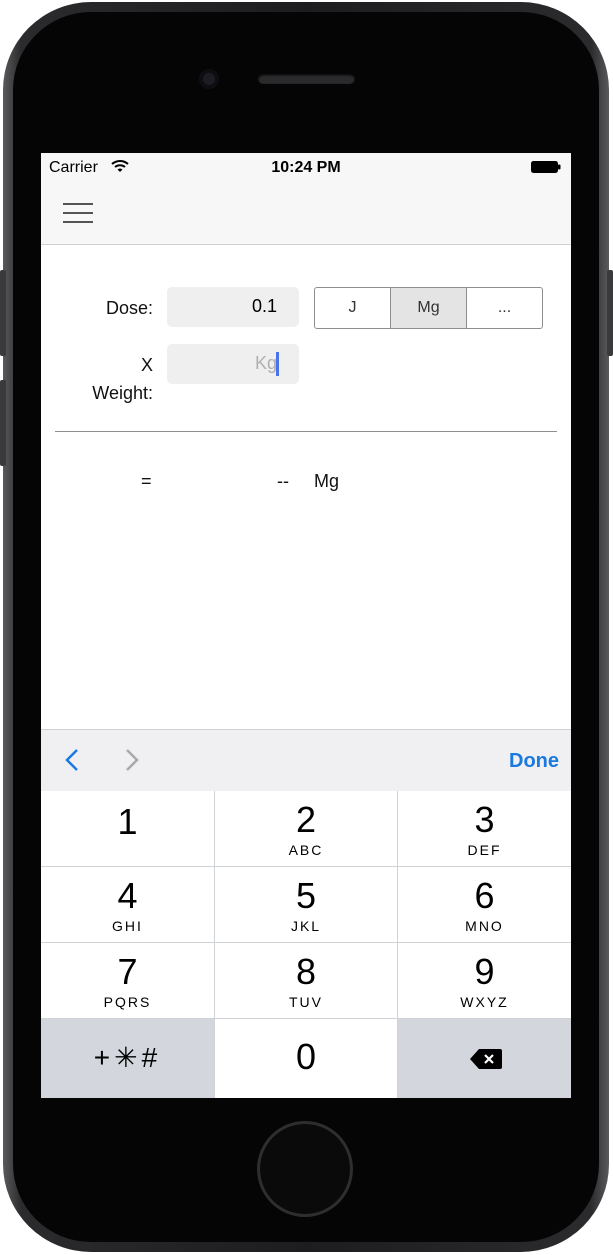 Image resolution: width=613 pixels, height=1255 pixels. Describe the element at coordinates (484, 850) in the screenshot. I see `key-letters: DEF` at that location.